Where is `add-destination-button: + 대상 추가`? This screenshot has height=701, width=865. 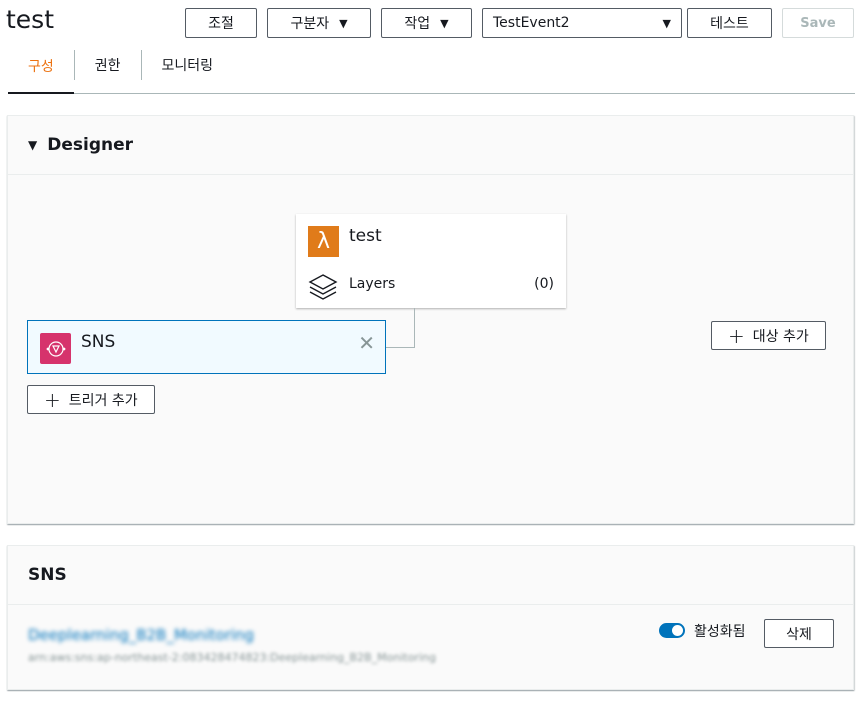 add-destination-button: + 대상 추가 is located at coordinates (768, 335).